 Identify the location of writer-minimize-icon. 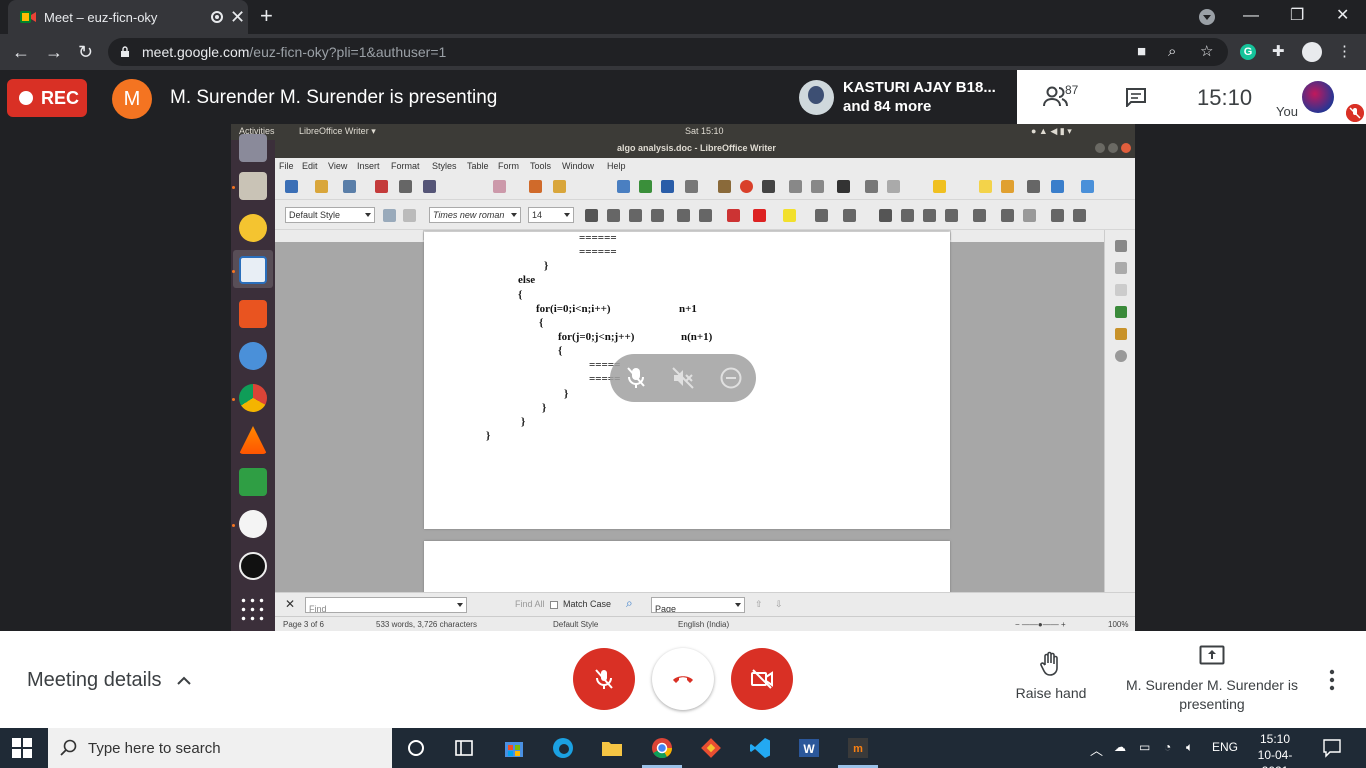
(1100, 148).